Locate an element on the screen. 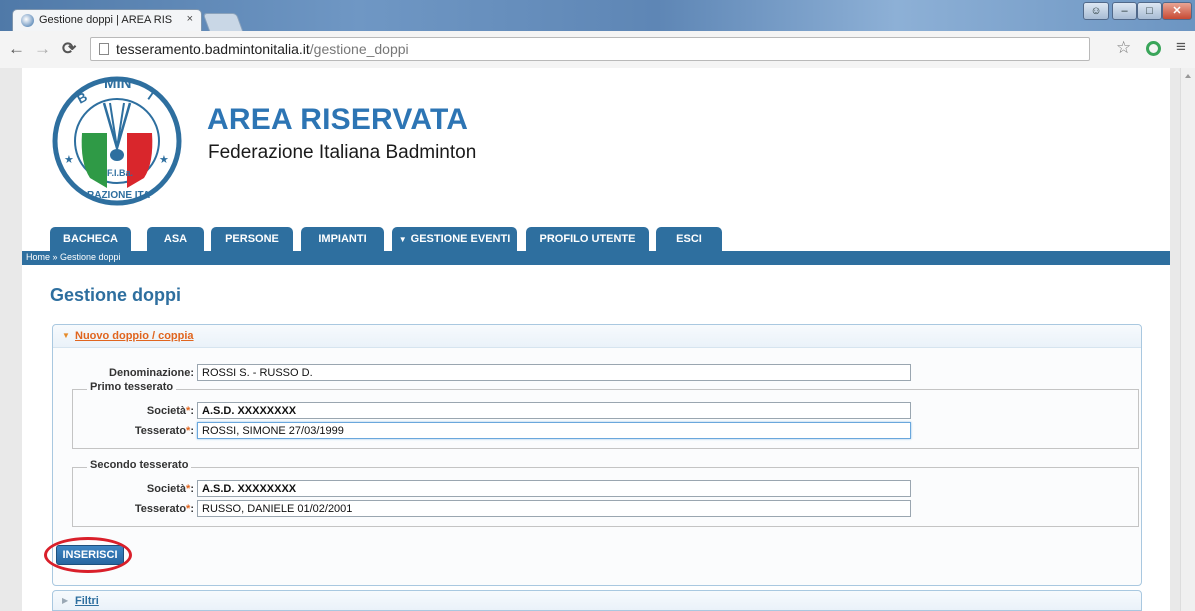 This screenshot has width=1195, height=611. page-icon is located at coordinates (104, 49).